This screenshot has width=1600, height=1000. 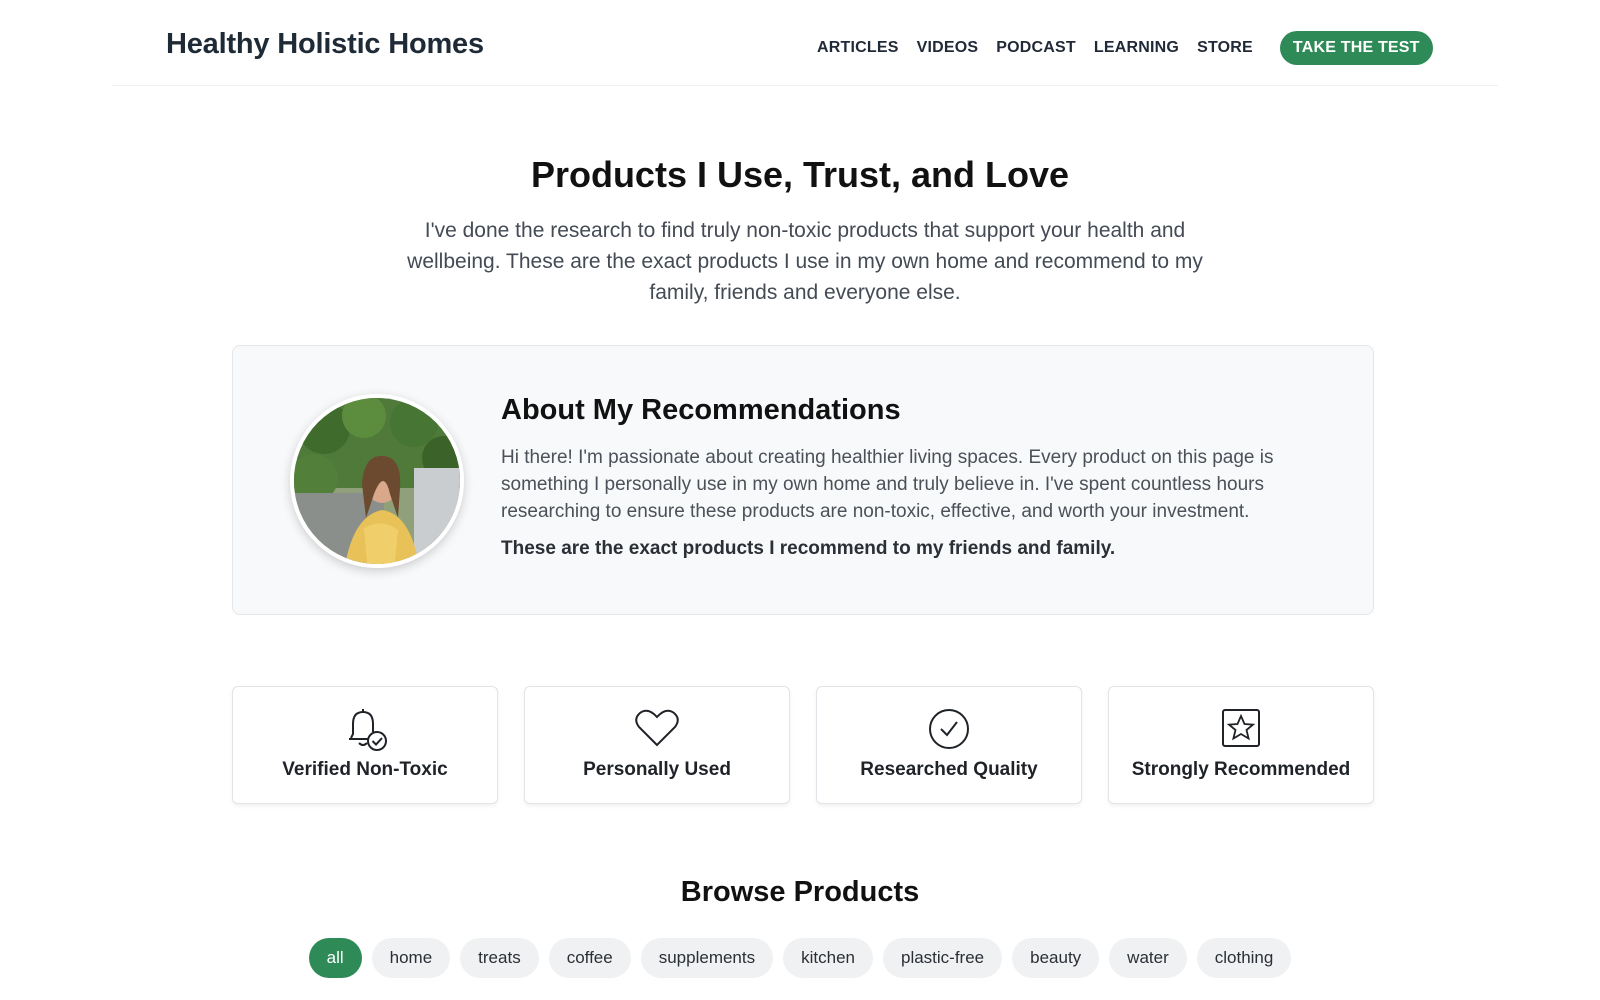 I want to click on nav-link-podcast: PODCAST, so click(x=1036, y=48).